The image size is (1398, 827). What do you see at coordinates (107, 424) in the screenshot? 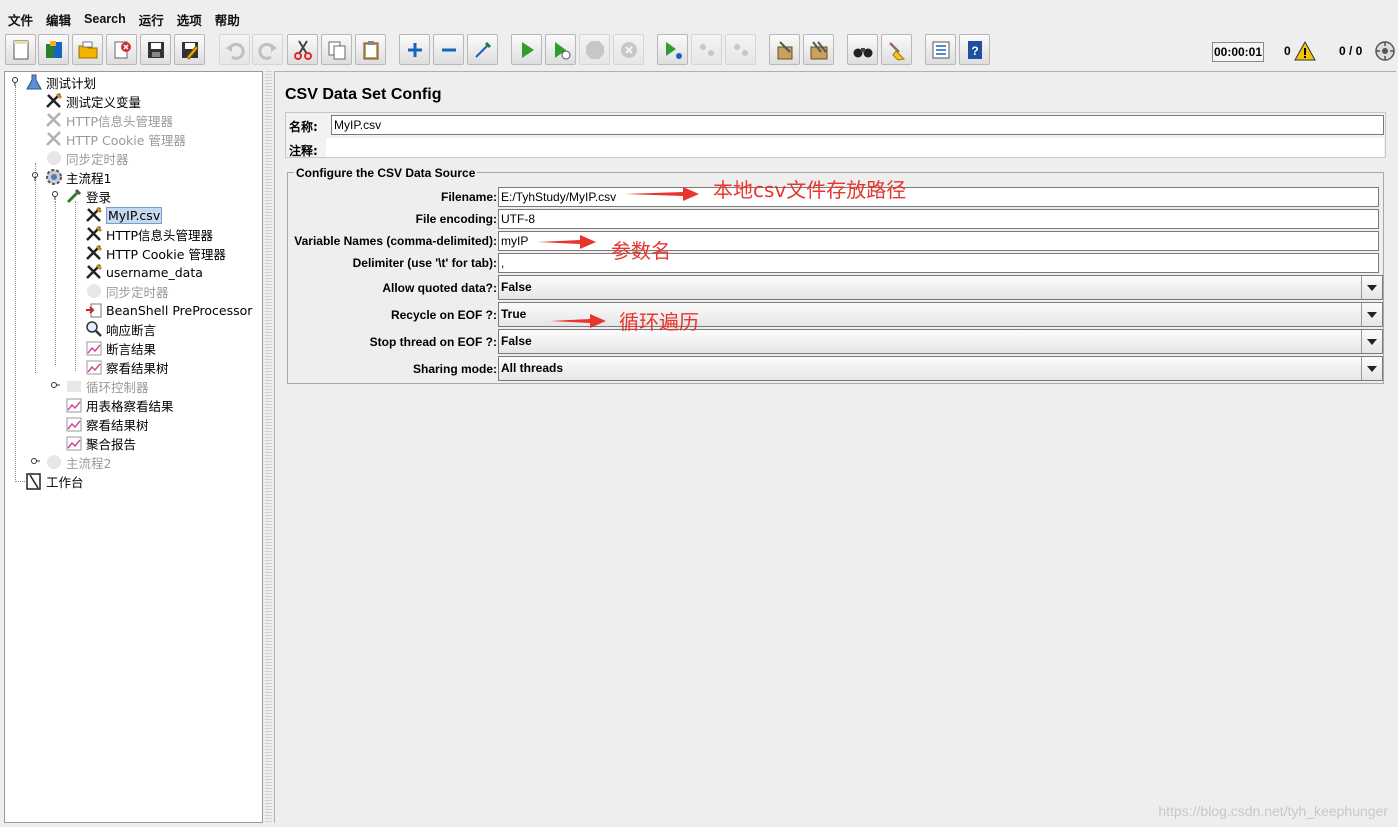
I see `tree-node-view-results-tree-2: 察看结果树` at bounding box center [107, 424].